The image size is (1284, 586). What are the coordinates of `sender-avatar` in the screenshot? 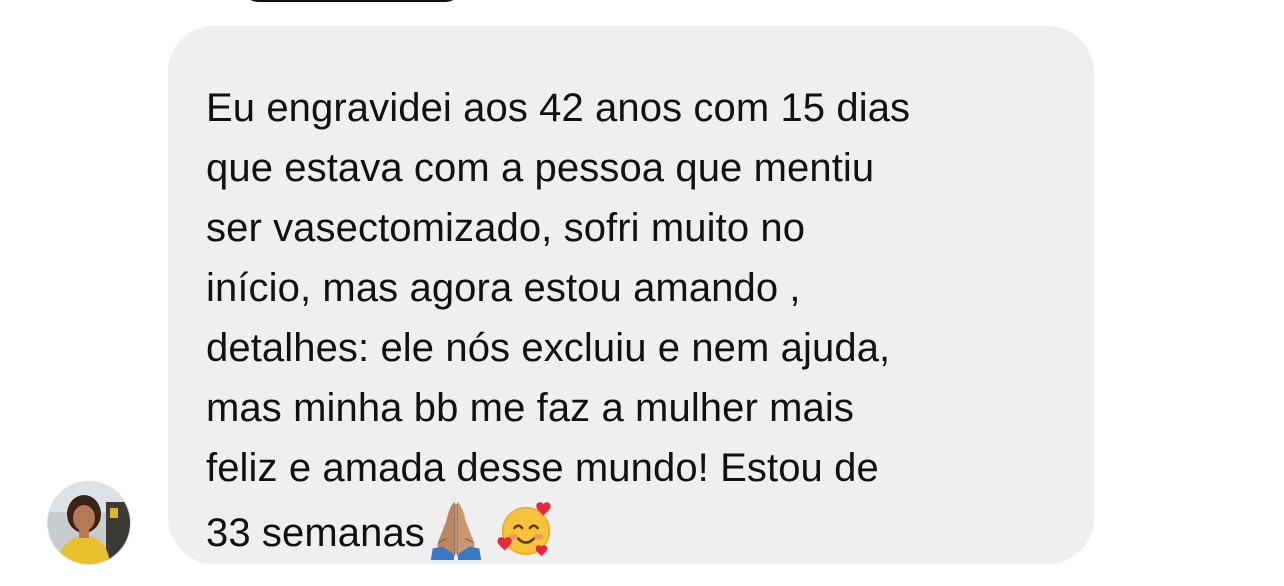 It's located at (89, 523).